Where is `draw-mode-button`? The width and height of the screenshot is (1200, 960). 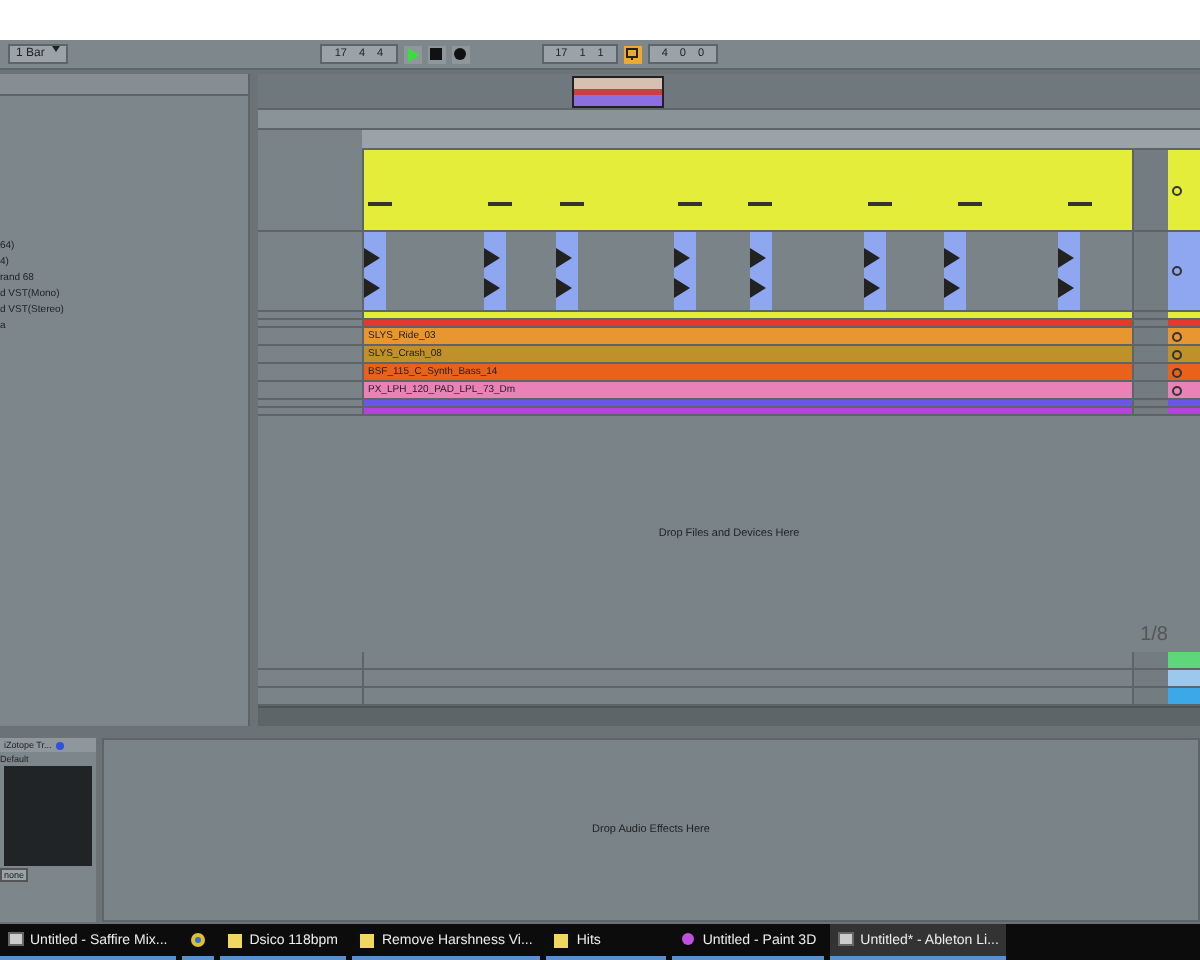 draw-mode-button is located at coordinates (632, 54).